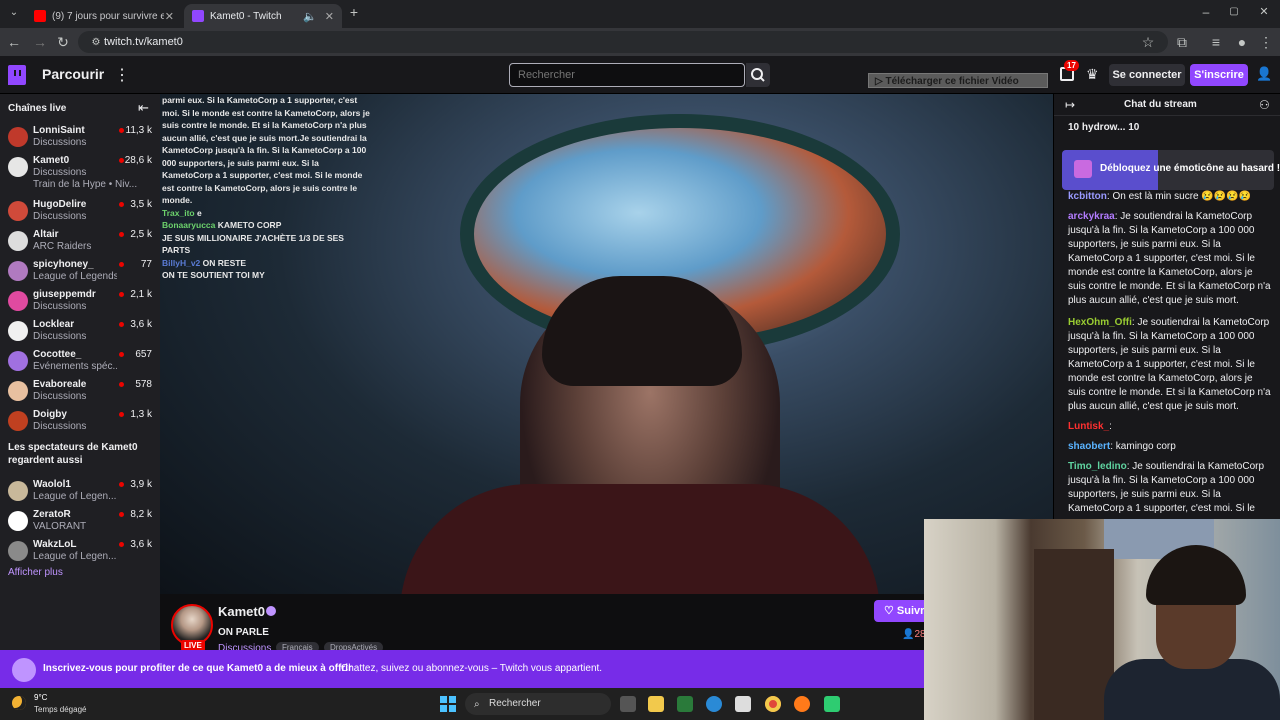 This screenshot has width=1280, height=720. What do you see at coordinates (73, 74) in the screenshot?
I see `browse-link: Parcourir` at bounding box center [73, 74].